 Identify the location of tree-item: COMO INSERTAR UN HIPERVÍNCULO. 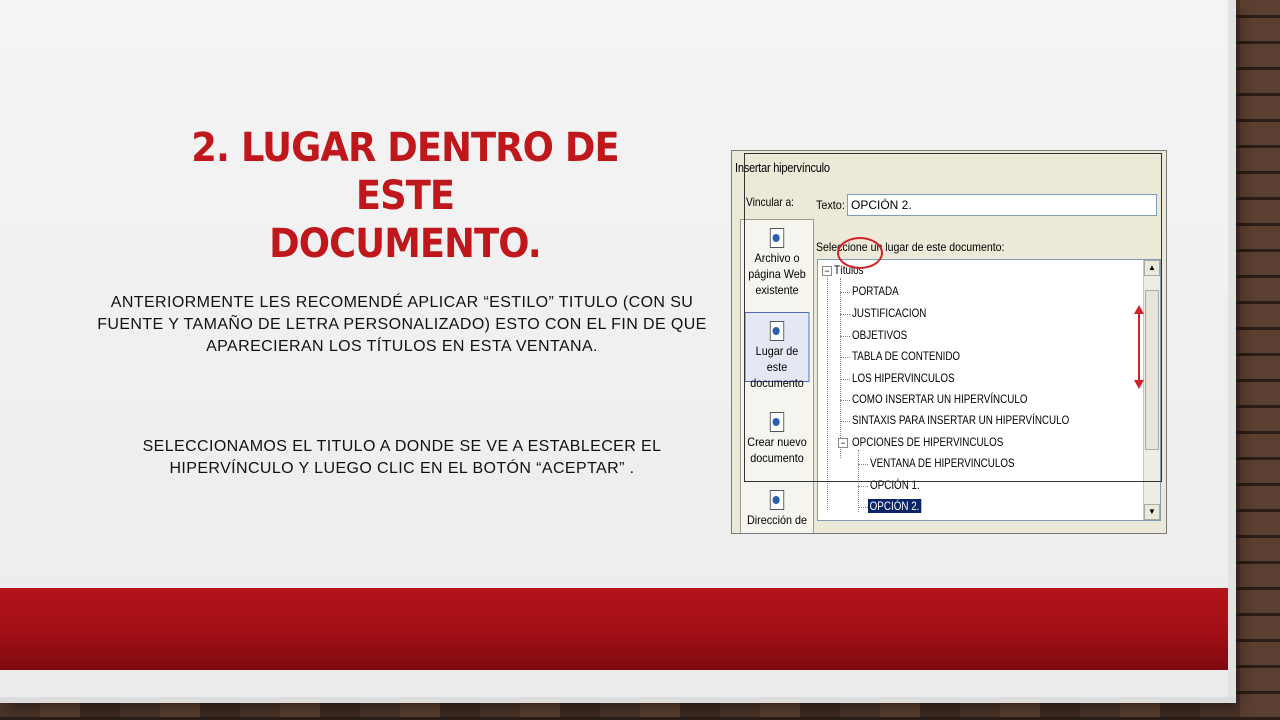
(940, 399).